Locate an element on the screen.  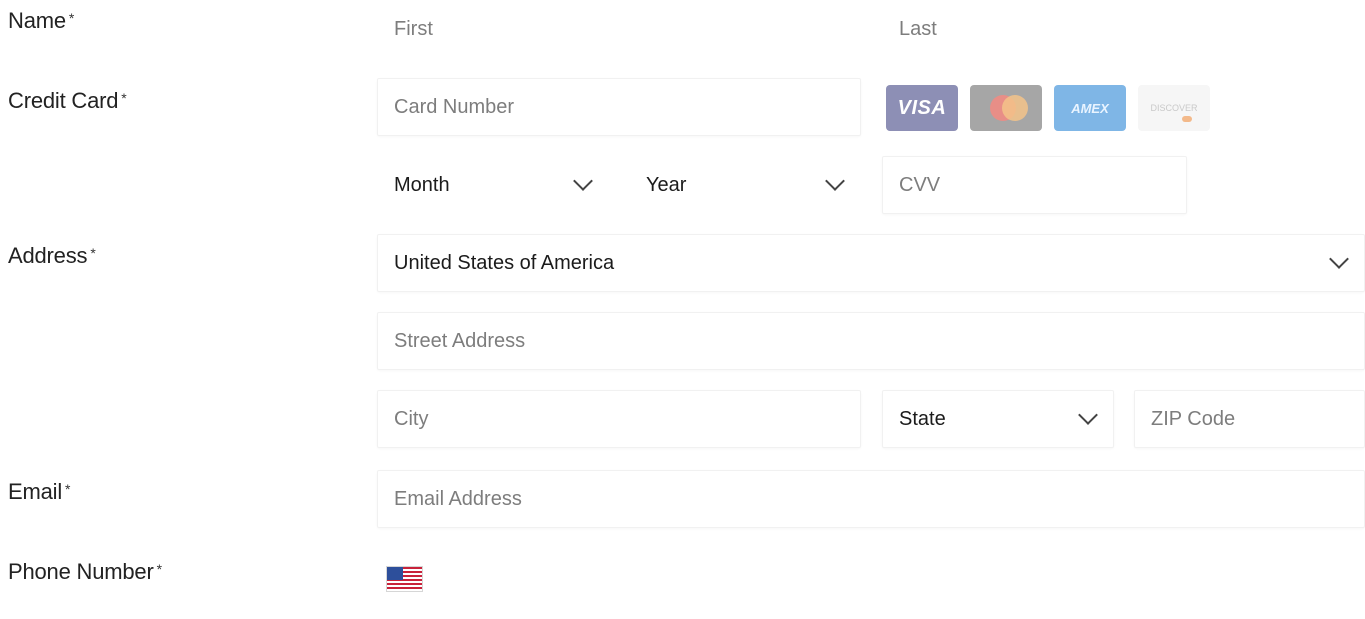
last-name-input: Last is located at coordinates (1123, 29).